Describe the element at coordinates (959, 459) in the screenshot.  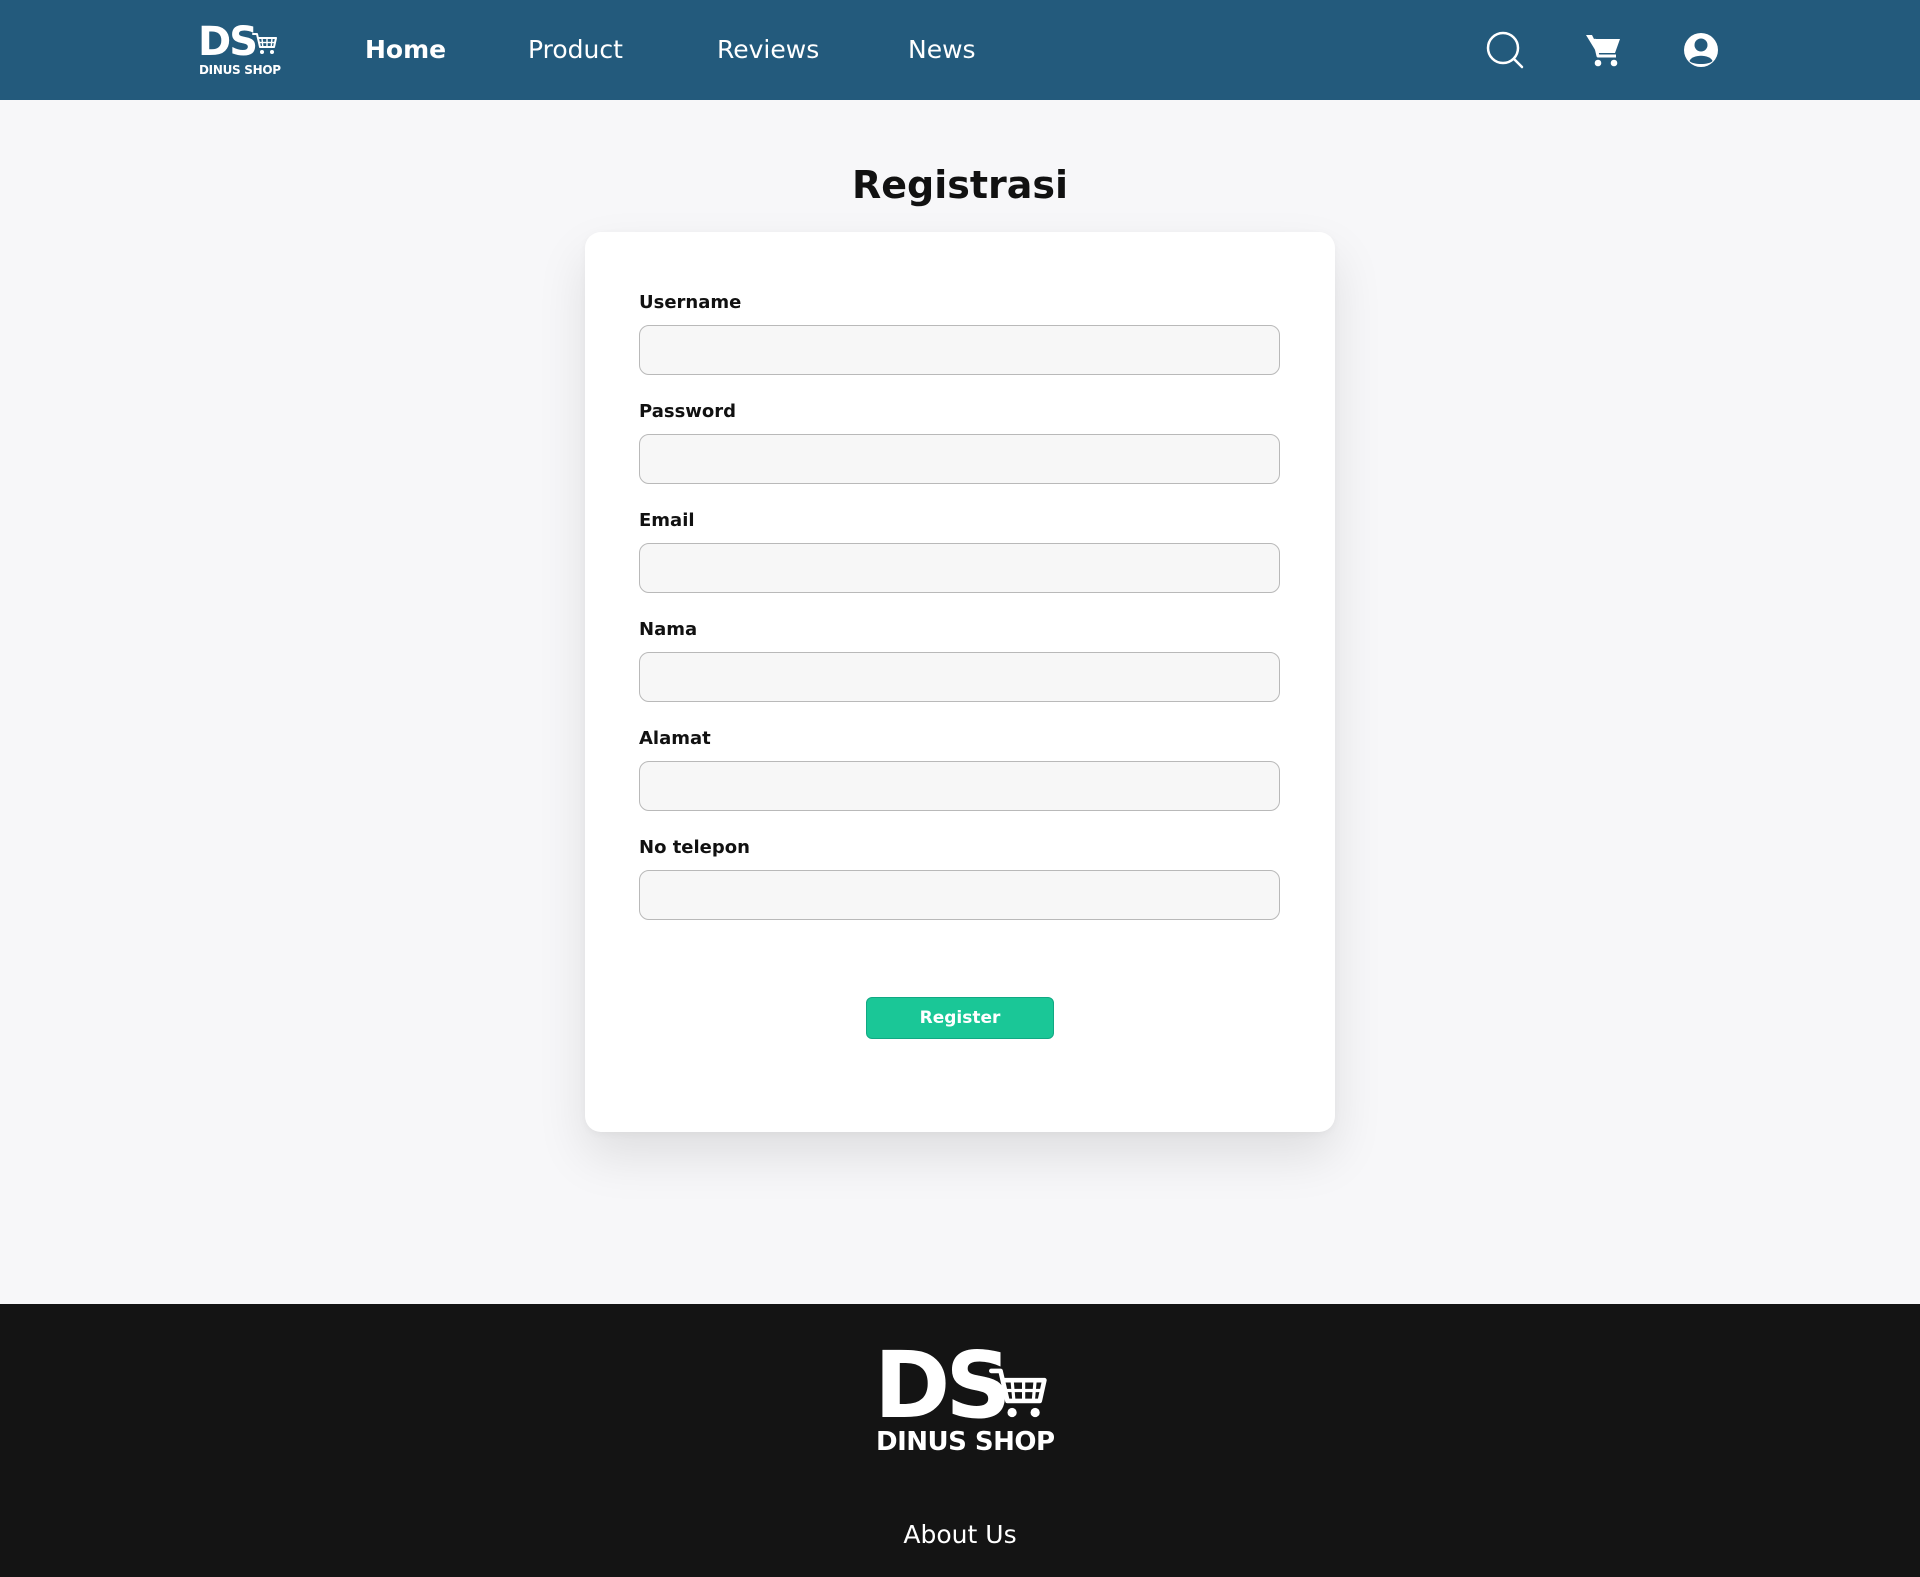
I see `password-input` at that location.